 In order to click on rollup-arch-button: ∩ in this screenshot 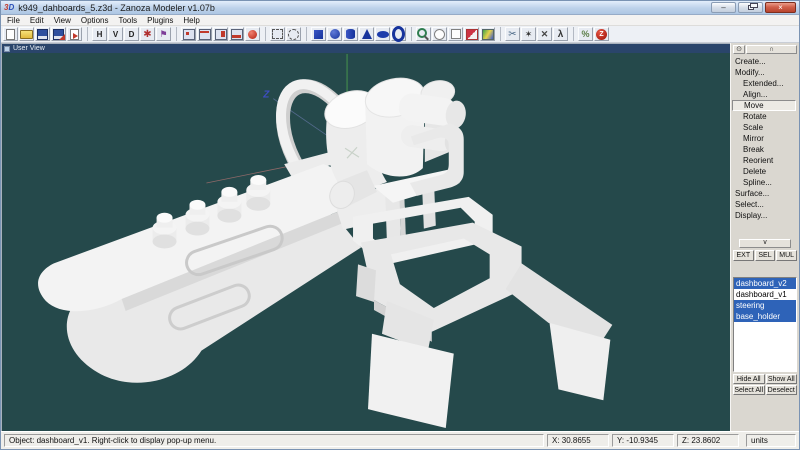, I will do `click(771, 49)`.